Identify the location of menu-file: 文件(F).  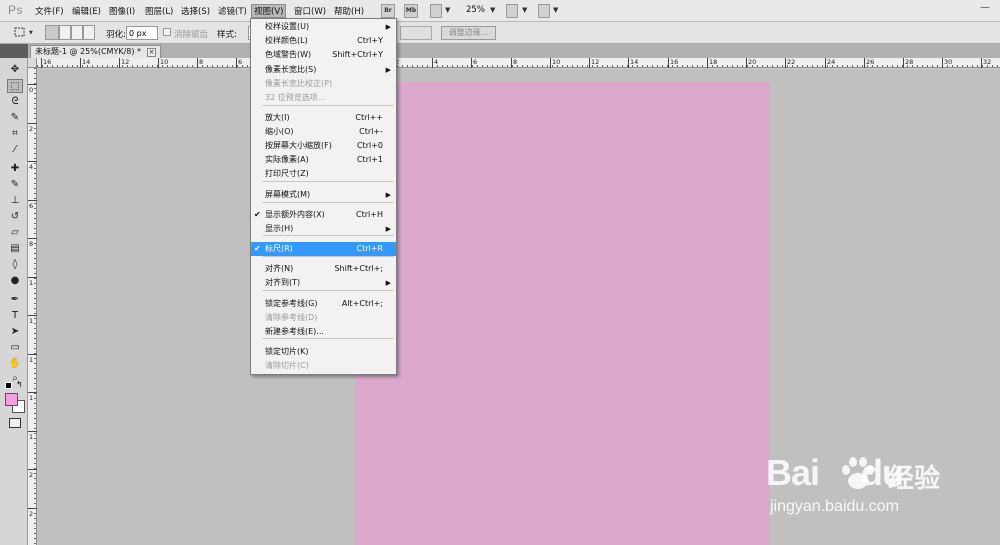
(49, 12).